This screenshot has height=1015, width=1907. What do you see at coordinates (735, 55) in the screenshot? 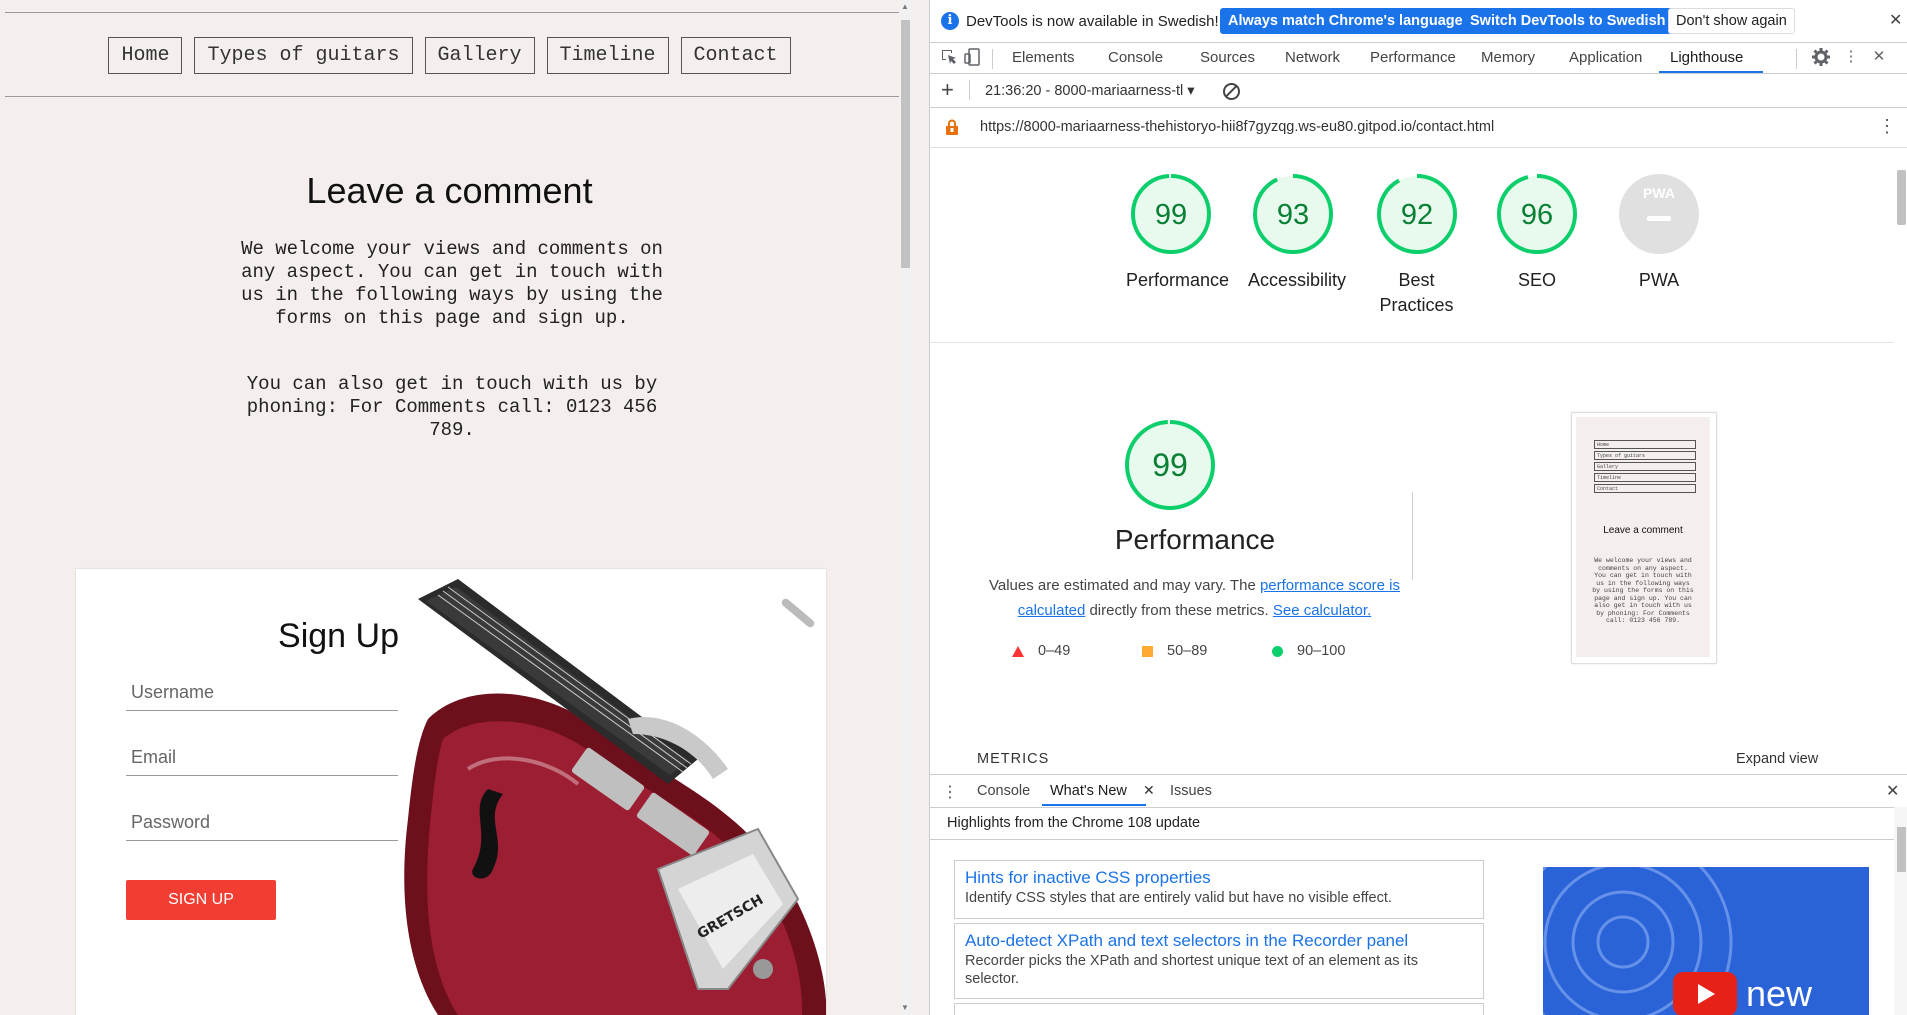
I see `nav-contact-link: Contact` at bounding box center [735, 55].